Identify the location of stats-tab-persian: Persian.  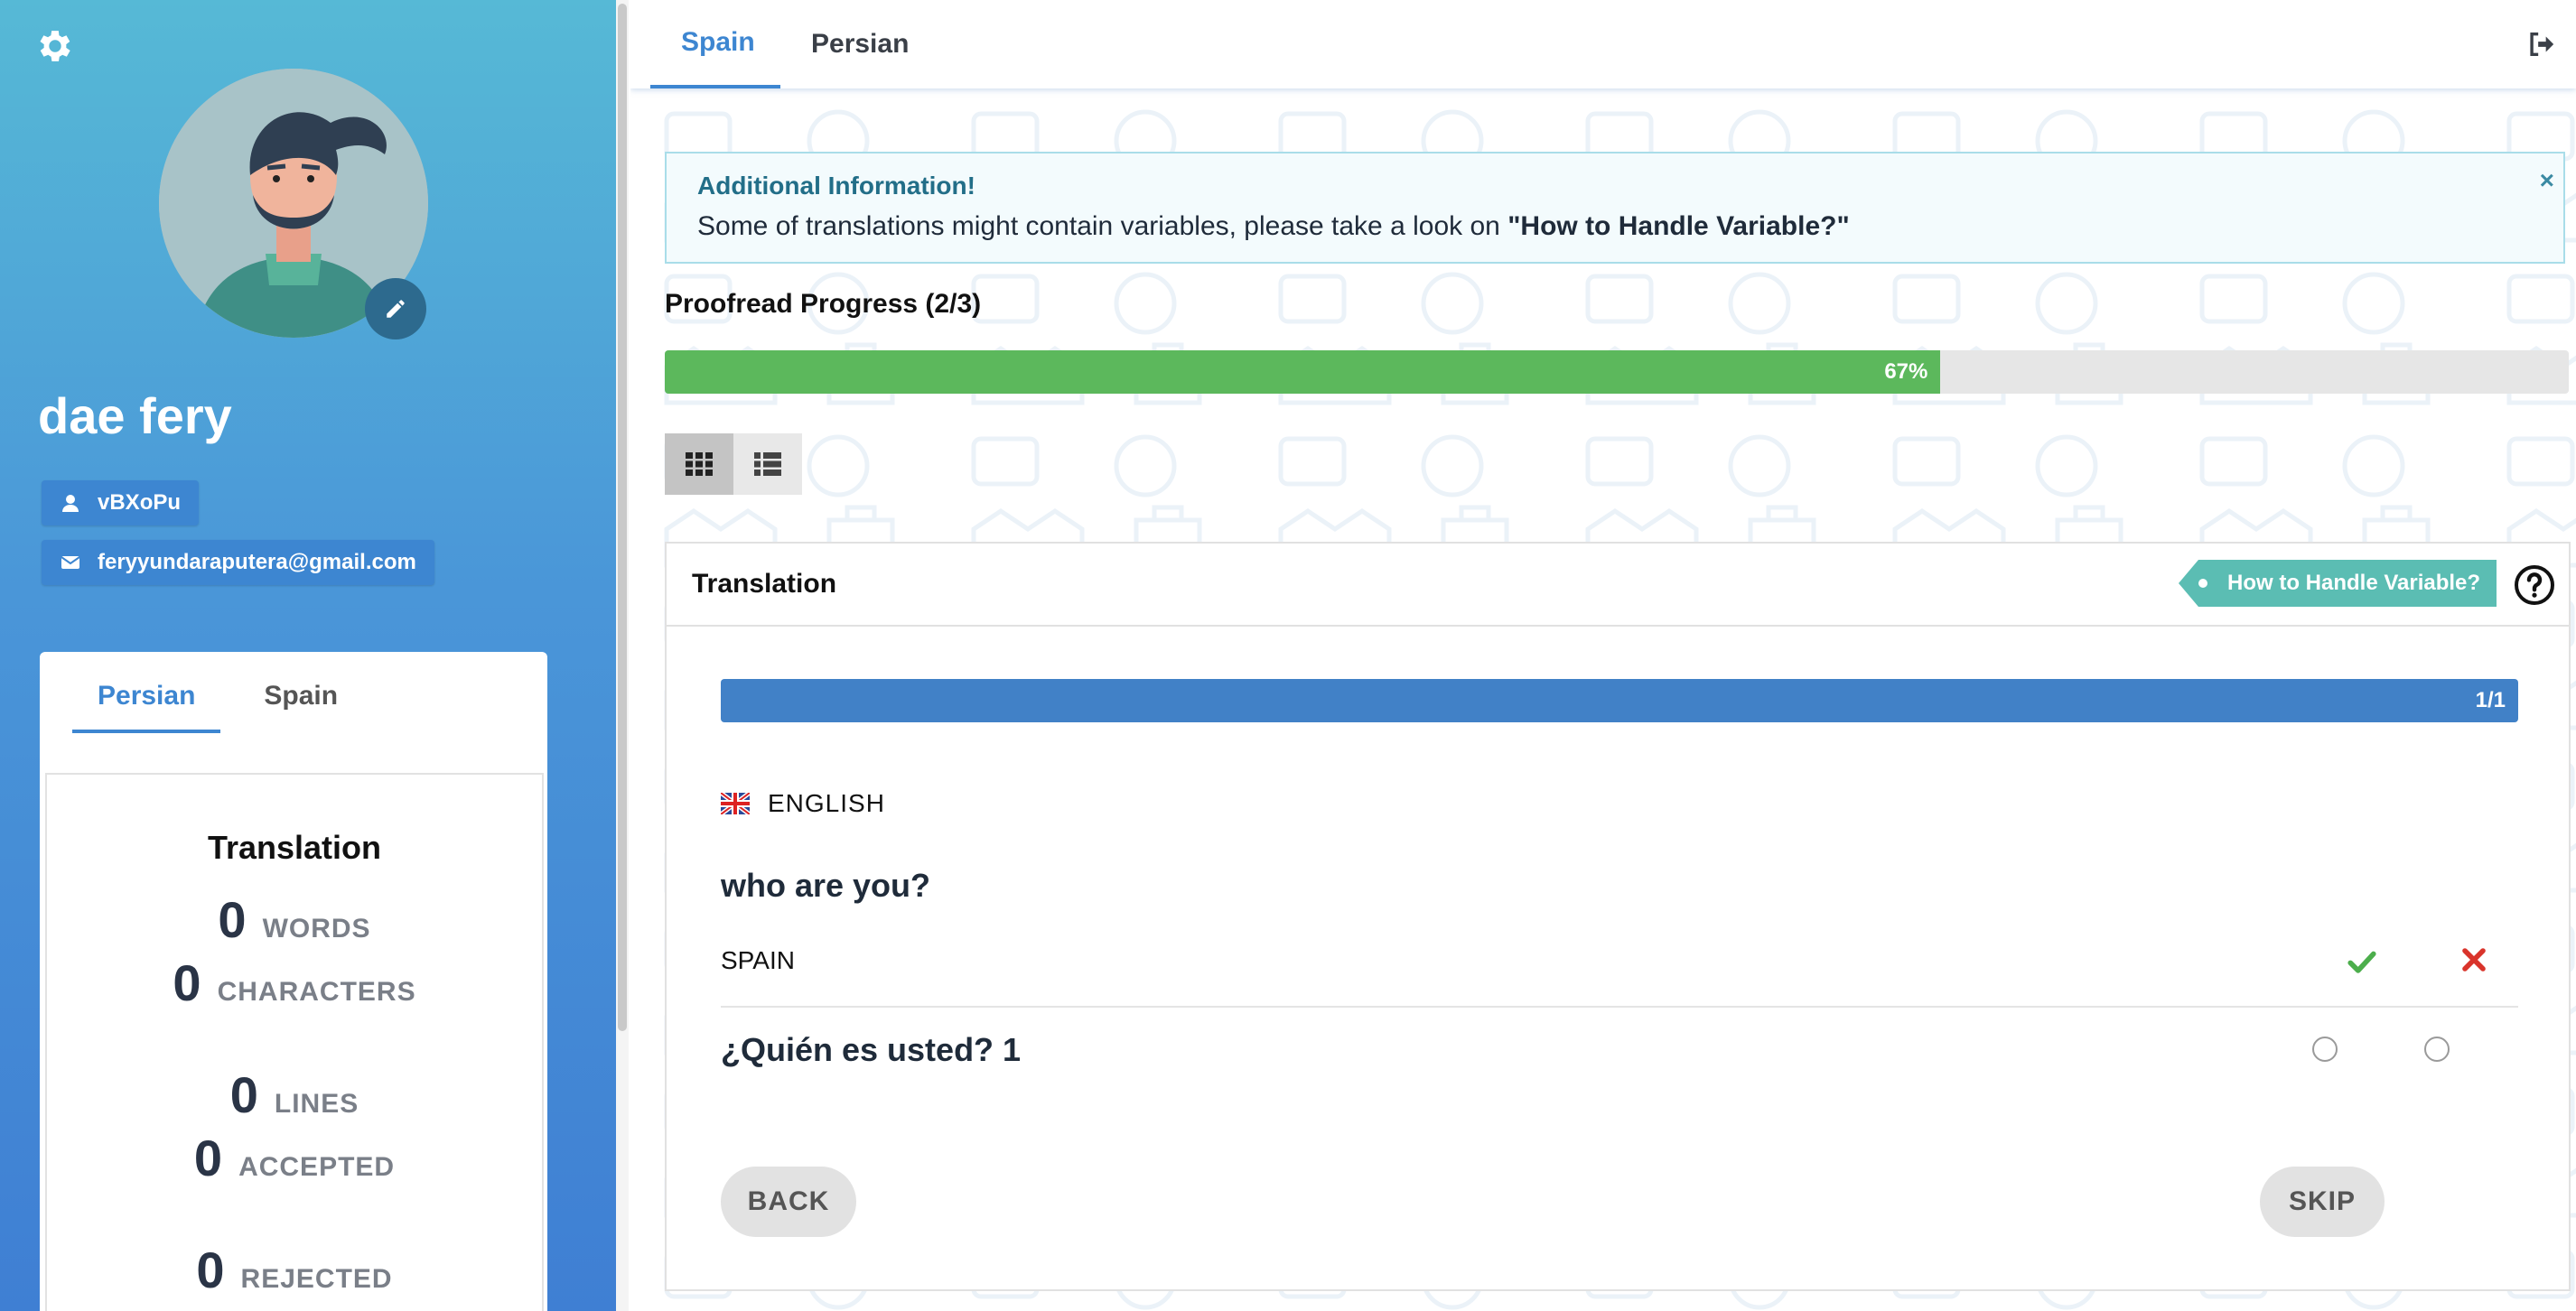
(146, 702).